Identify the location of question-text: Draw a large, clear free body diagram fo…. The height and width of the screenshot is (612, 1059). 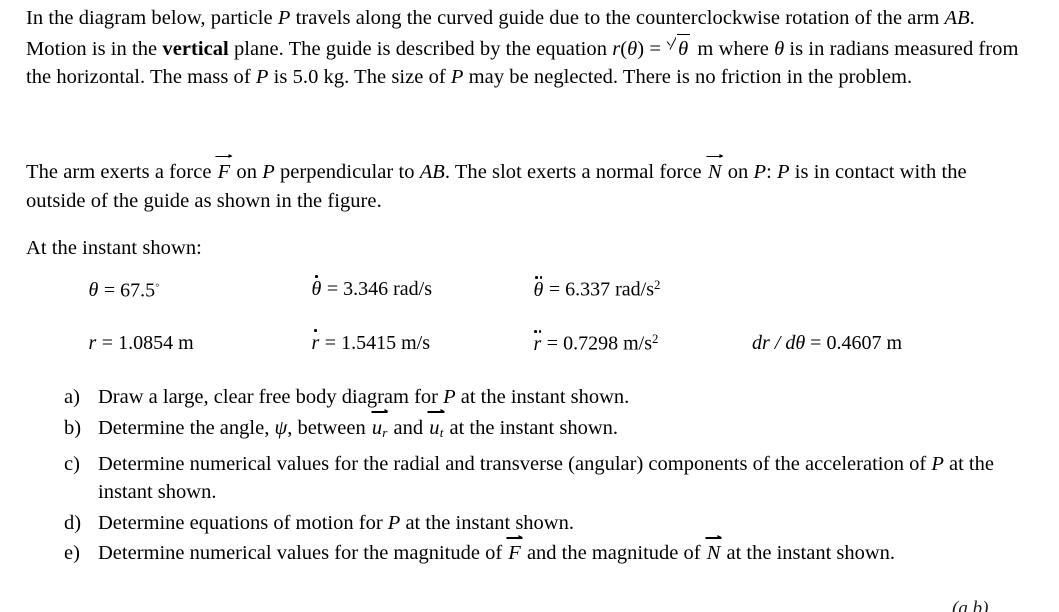
(364, 397).